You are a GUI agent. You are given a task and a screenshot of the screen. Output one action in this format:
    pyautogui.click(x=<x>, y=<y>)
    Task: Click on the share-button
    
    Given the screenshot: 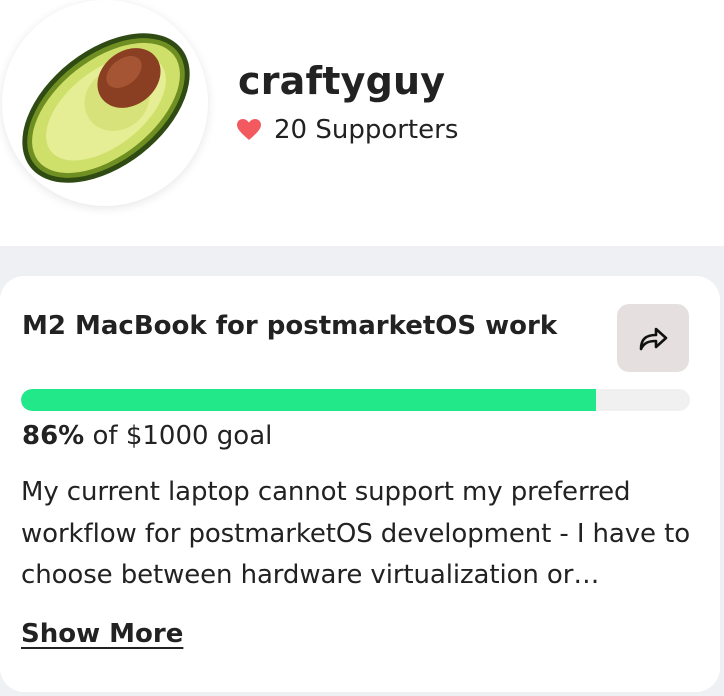 What is the action you would take?
    pyautogui.click(x=653, y=338)
    